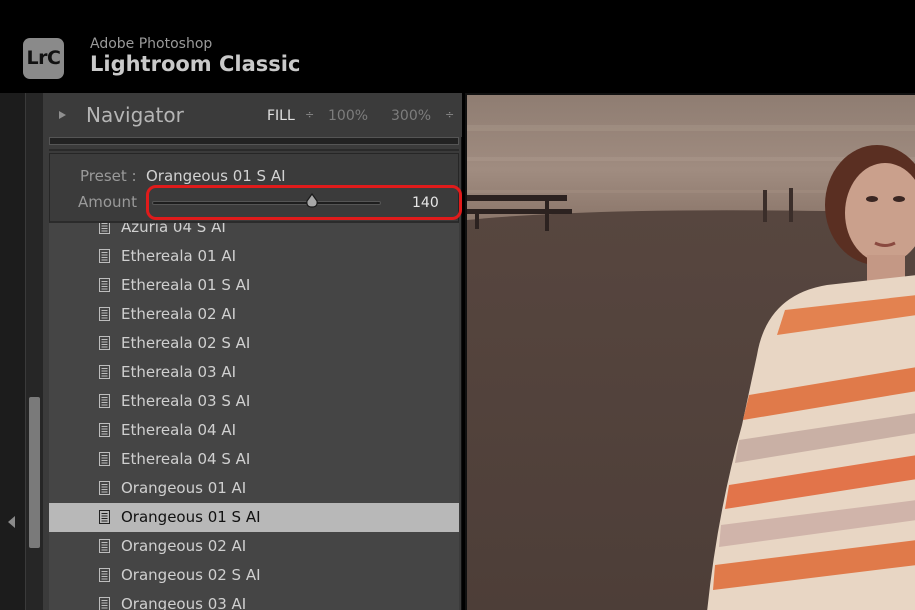  What do you see at coordinates (254, 488) in the screenshot?
I see `preset-item: Orangeous 01 AI` at bounding box center [254, 488].